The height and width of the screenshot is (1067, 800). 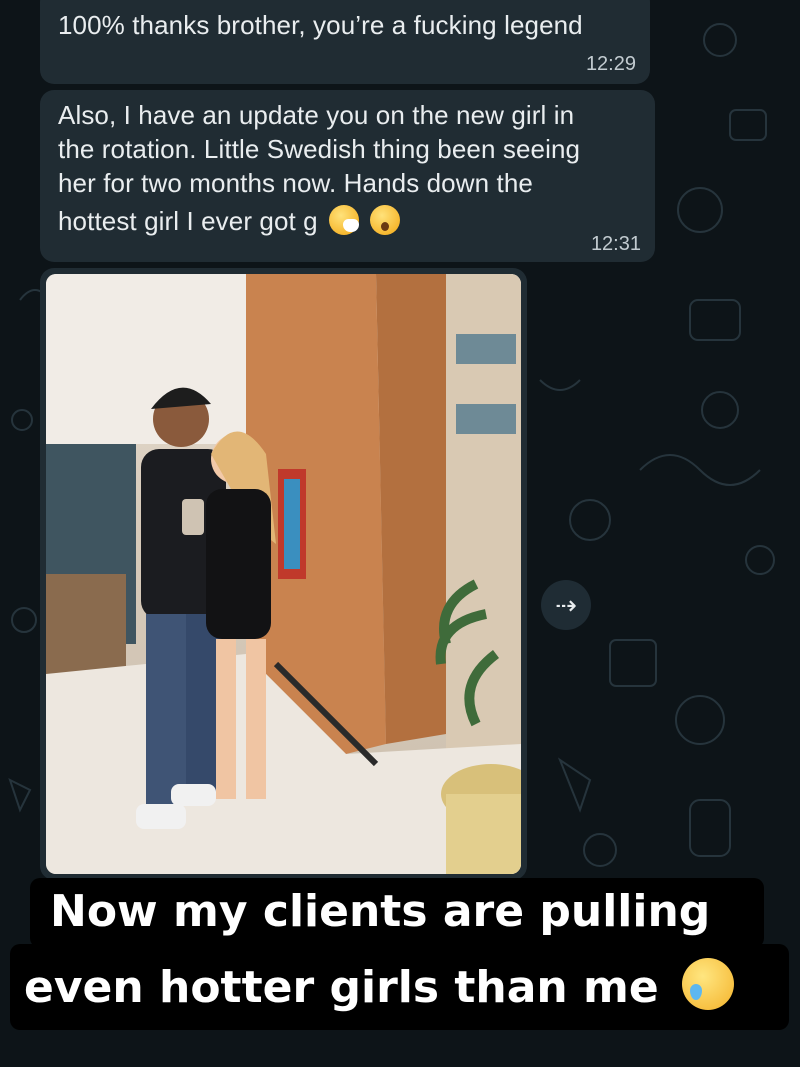 I want to click on message-line-last: hottest girl I ever got g, so click(x=348, y=221).